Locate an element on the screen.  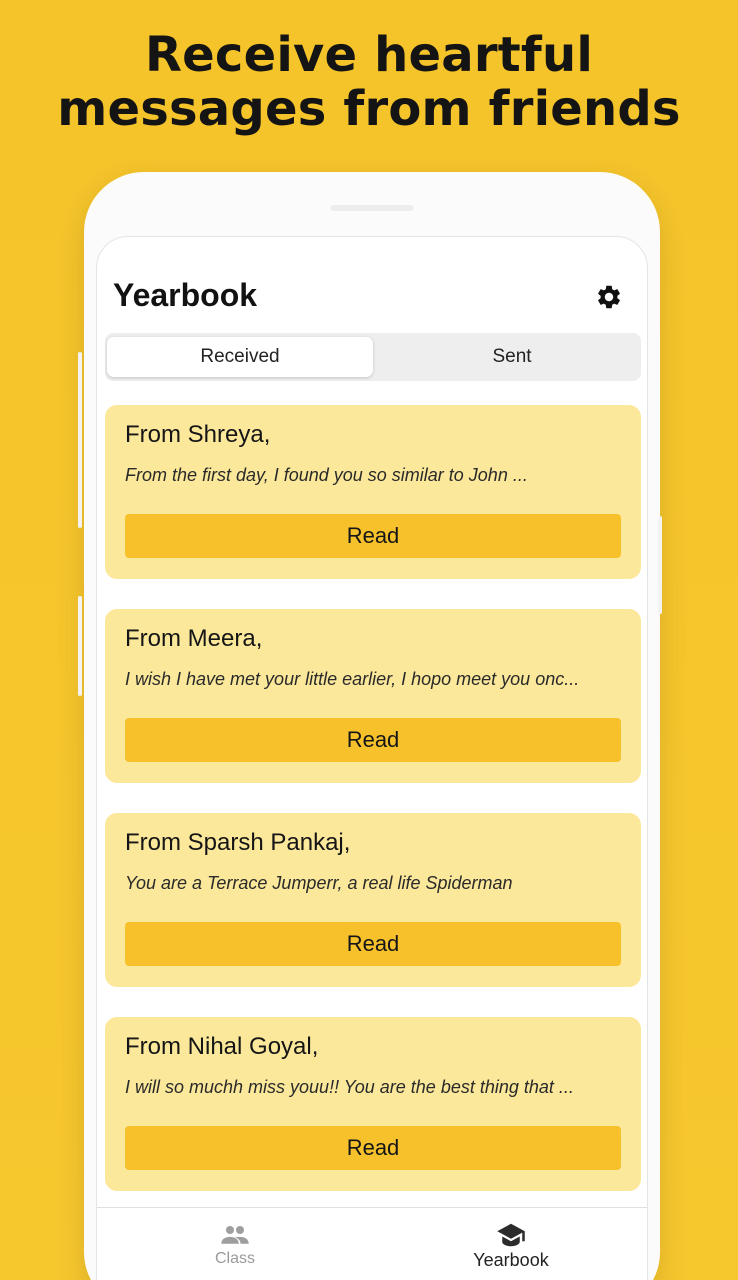
message-sender: From Nihal Goyal, is located at coordinates (222, 1046).